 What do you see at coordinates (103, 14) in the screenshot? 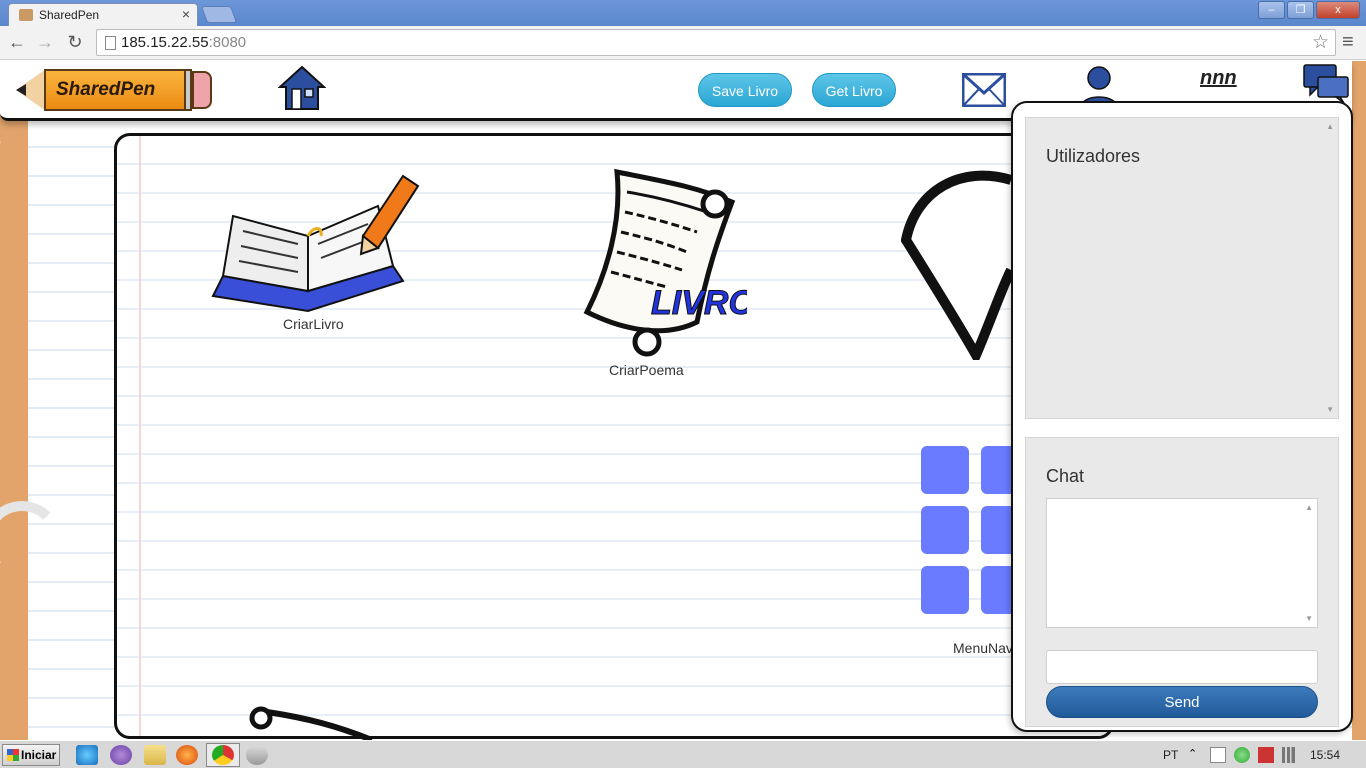
I see `browser-tab: SharedPen ×` at bounding box center [103, 14].